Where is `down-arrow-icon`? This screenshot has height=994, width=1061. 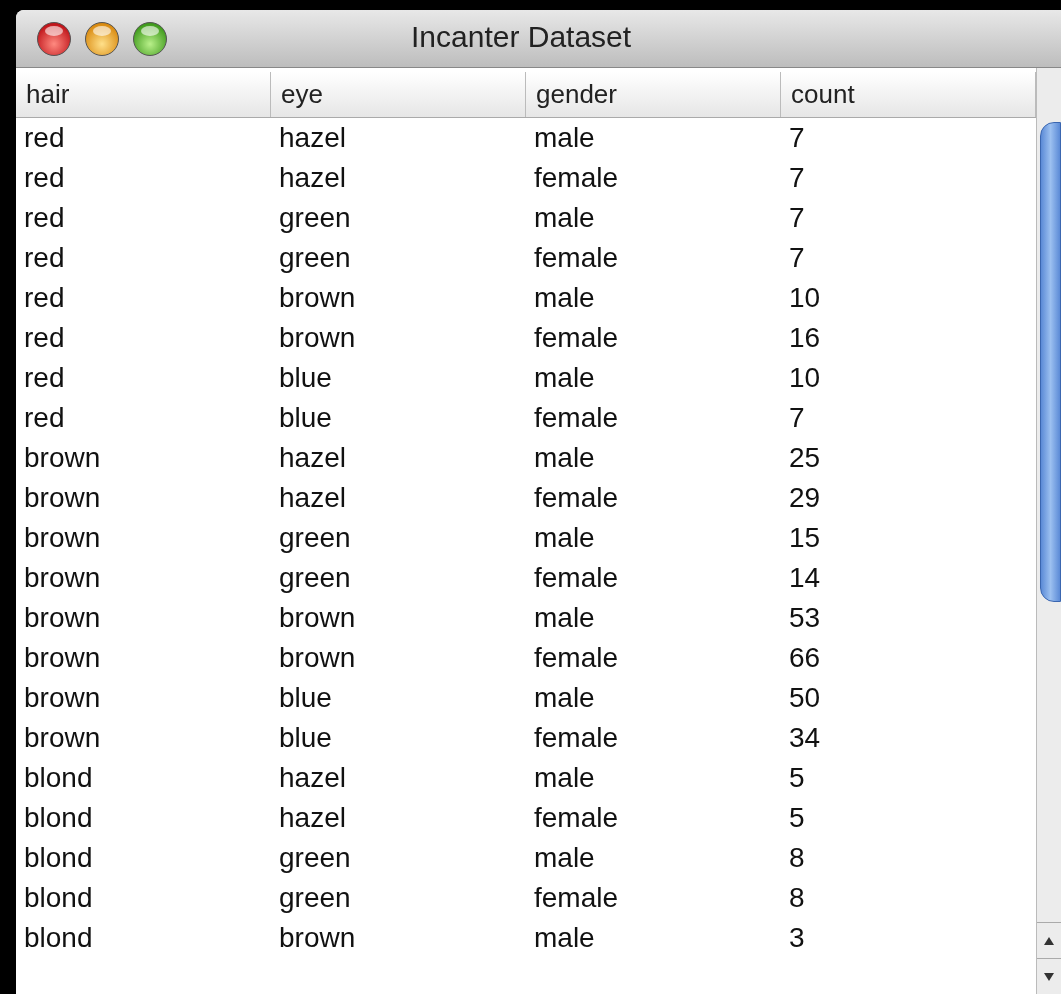
down-arrow-icon is located at coordinates (1049, 976).